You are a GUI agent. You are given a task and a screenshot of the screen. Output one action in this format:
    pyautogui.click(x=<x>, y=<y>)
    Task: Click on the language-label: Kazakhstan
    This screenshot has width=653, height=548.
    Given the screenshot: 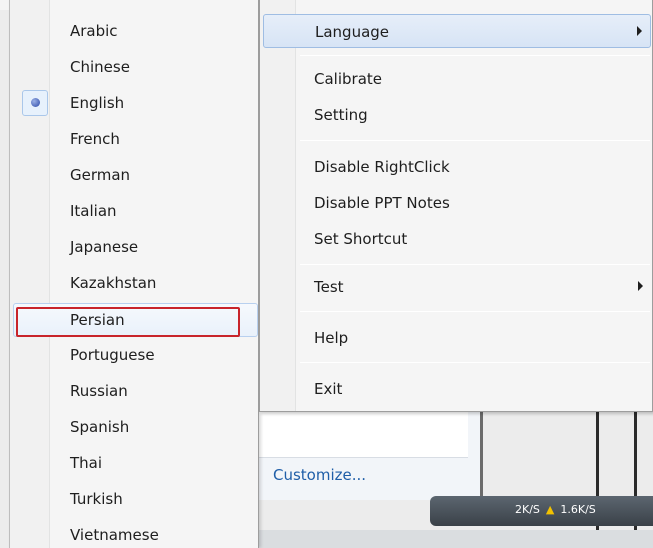 What is the action you would take?
    pyautogui.click(x=113, y=283)
    